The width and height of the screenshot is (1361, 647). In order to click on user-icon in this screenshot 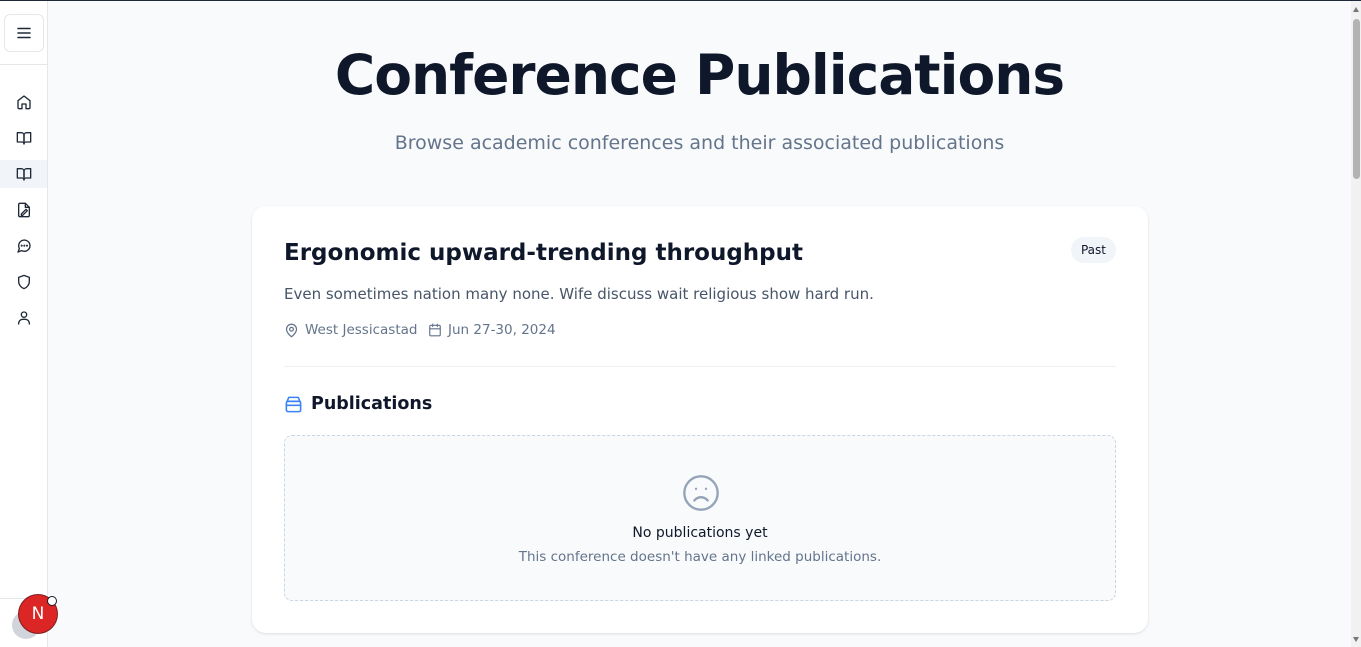, I will do `click(23, 318)`.